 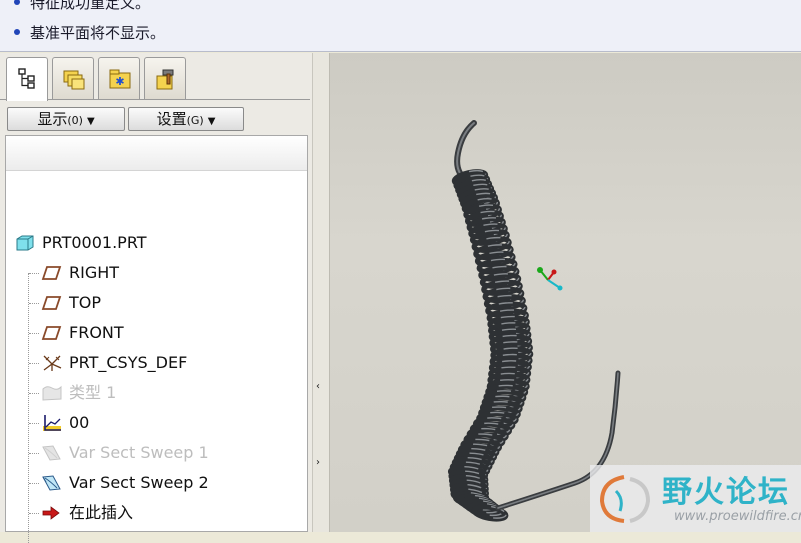 What do you see at coordinates (128, 362) in the screenshot?
I see `tree-item-label: PRT_CSYS_DEF` at bounding box center [128, 362].